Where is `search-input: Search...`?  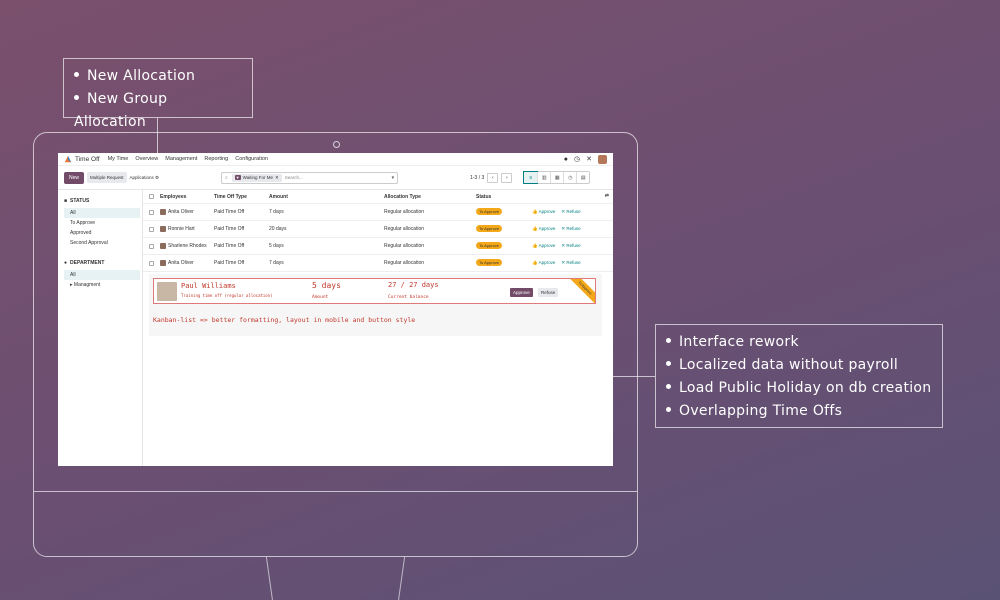 search-input: Search... is located at coordinates (294, 177).